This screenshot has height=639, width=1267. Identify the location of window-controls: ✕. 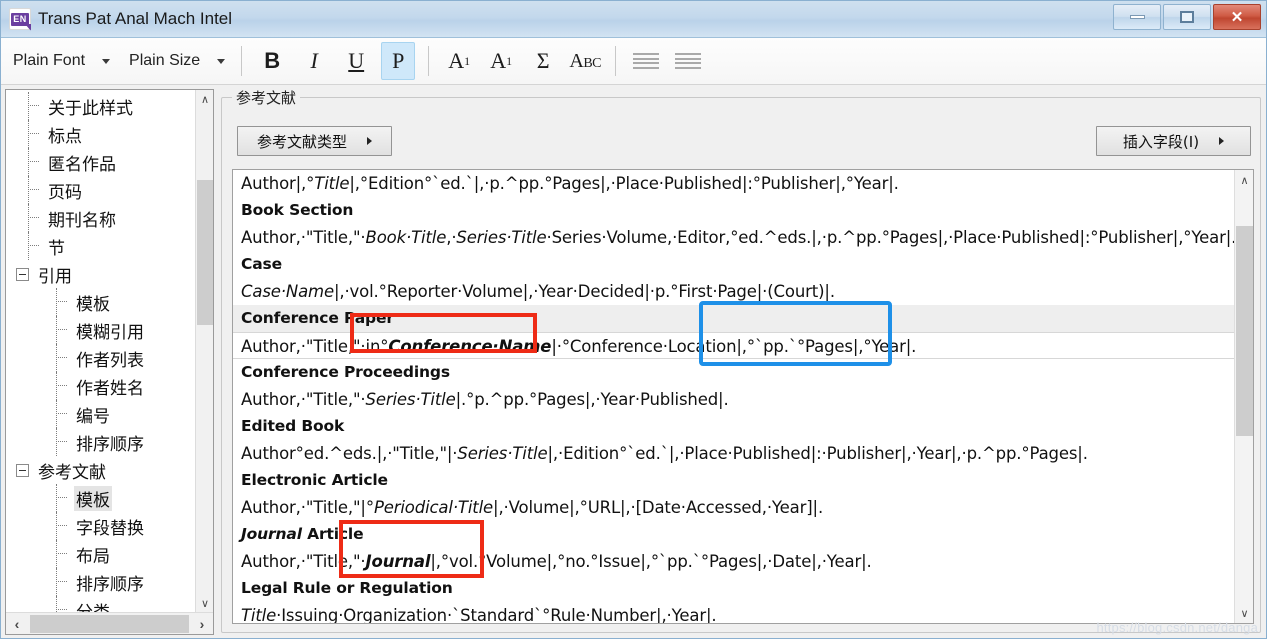
(1187, 17).